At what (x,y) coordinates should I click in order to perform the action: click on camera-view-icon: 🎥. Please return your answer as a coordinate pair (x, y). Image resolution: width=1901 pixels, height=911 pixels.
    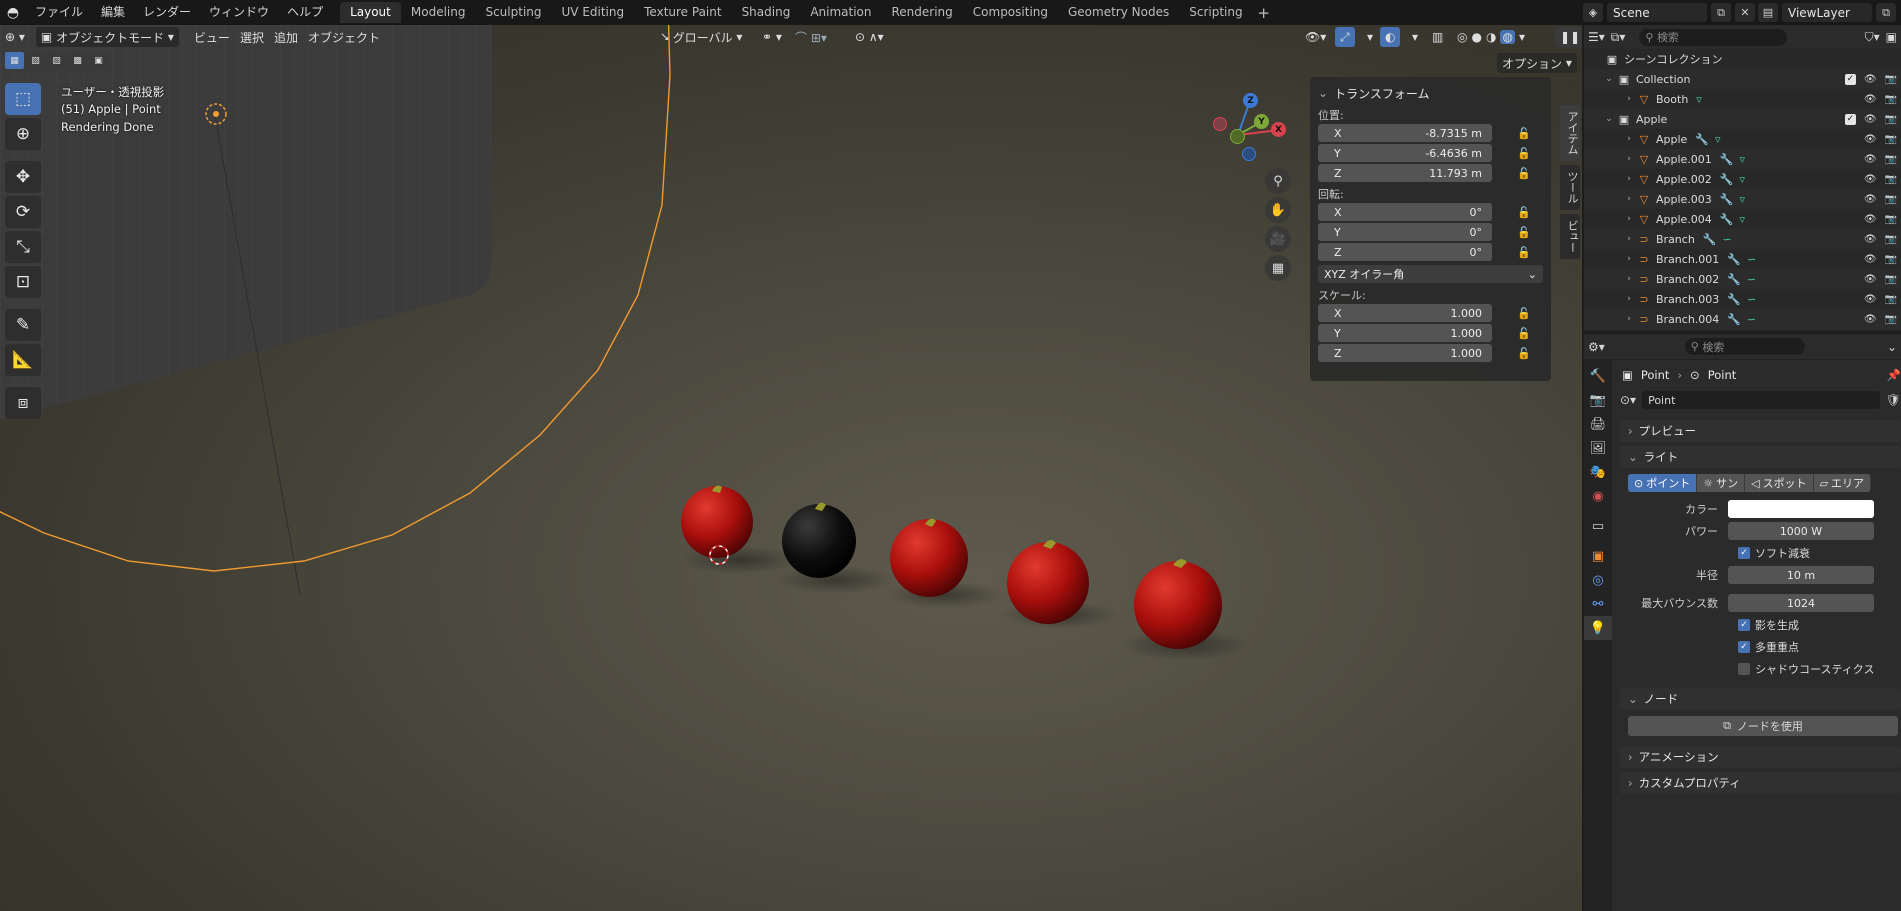
    Looking at the image, I should click on (1278, 239).